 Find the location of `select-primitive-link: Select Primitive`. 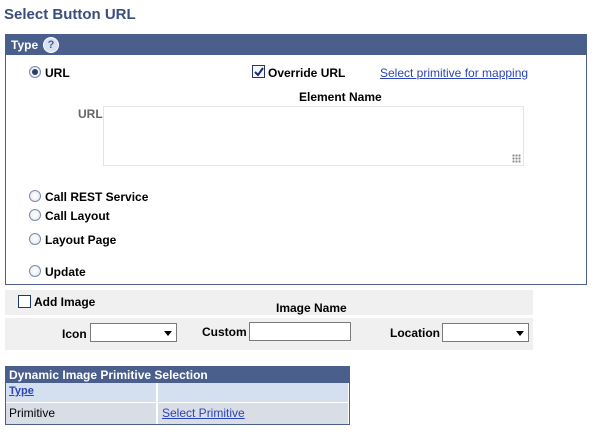

select-primitive-link: Select Primitive is located at coordinates (203, 413).